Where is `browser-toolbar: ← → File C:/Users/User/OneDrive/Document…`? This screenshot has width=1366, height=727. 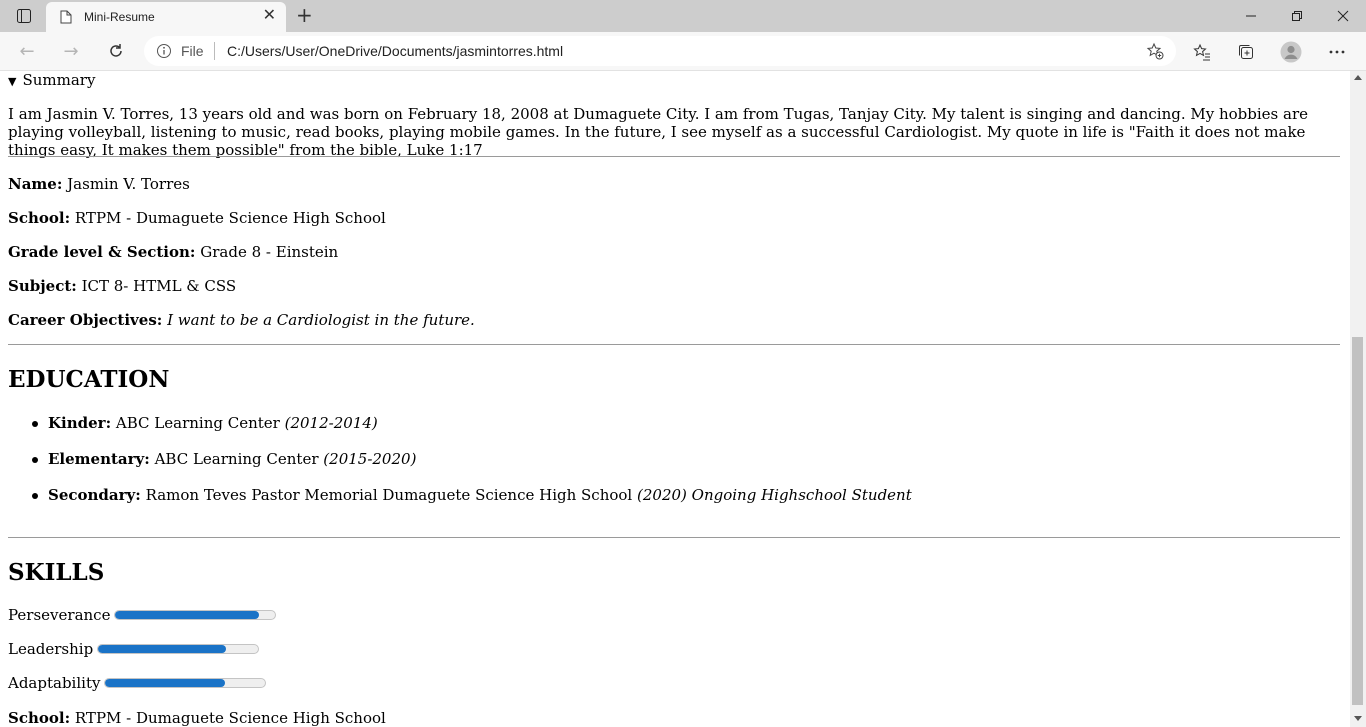
browser-toolbar: ← → File C:/Users/User/OneDrive/Document… is located at coordinates (683, 51).